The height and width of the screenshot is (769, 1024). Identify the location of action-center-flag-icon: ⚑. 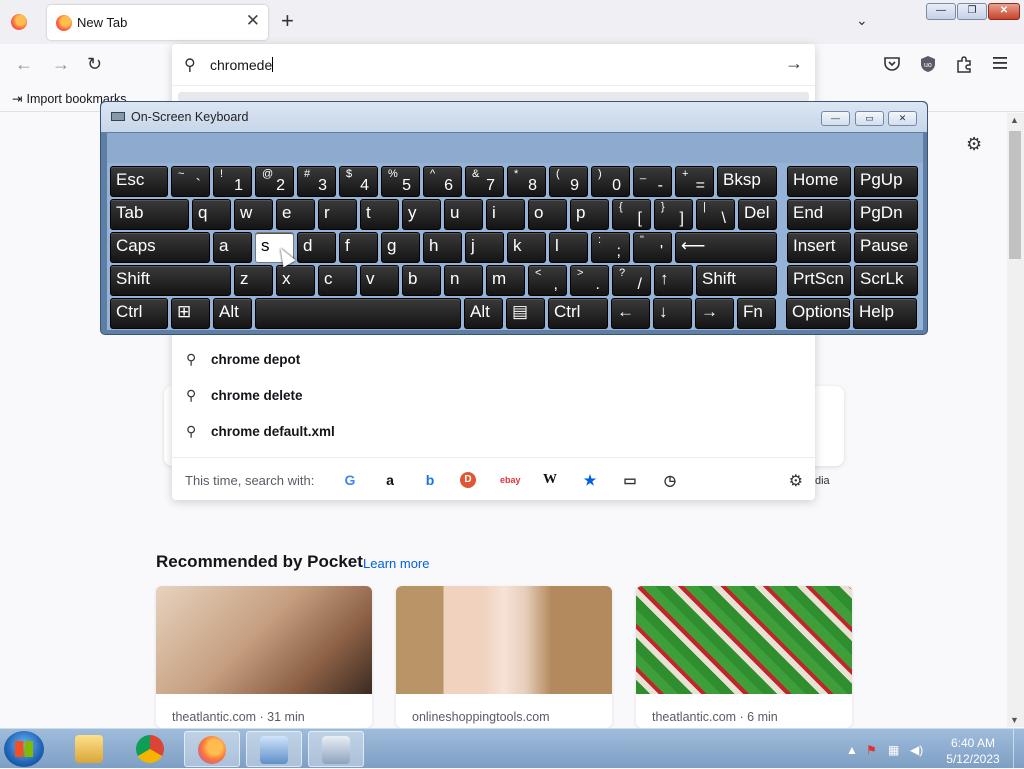
(871, 750).